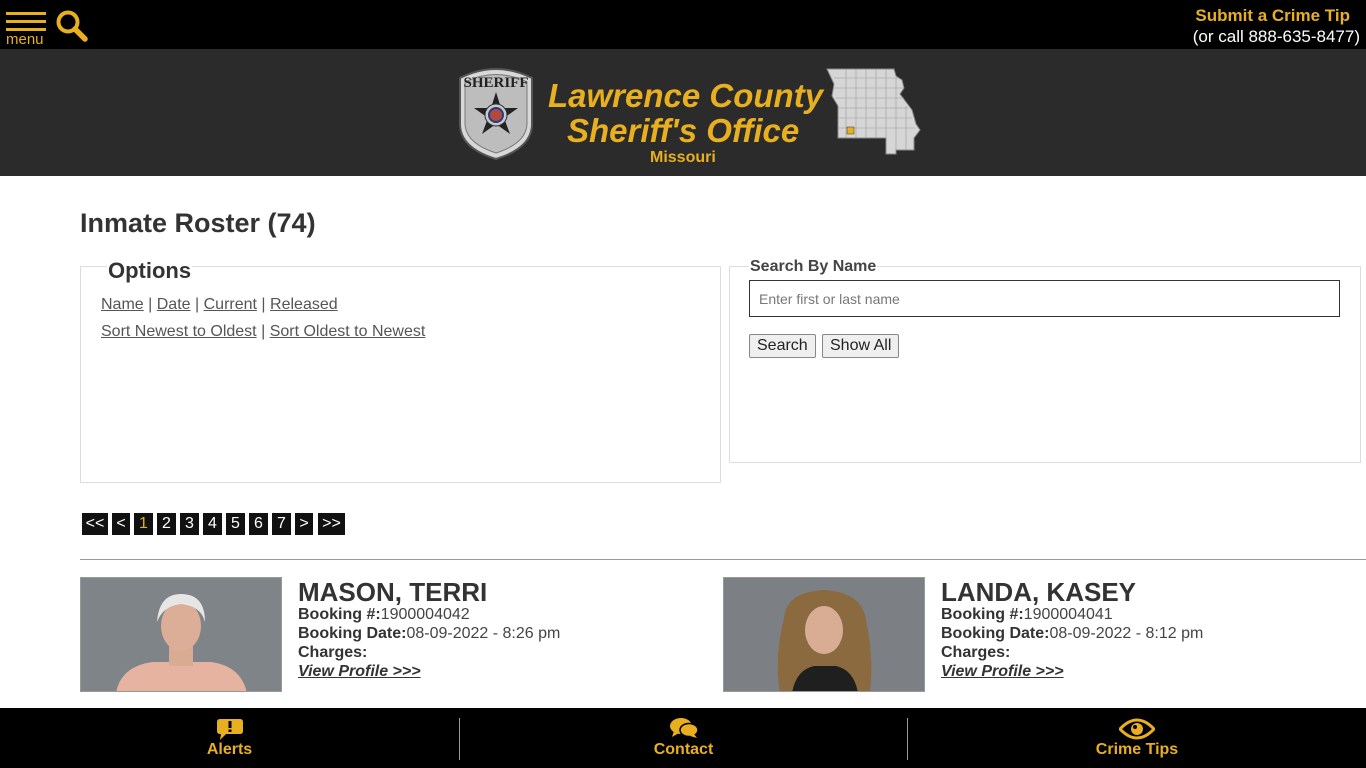 The height and width of the screenshot is (768, 1366). What do you see at coordinates (331, 524) in the screenshot?
I see `page-last-button: >>` at bounding box center [331, 524].